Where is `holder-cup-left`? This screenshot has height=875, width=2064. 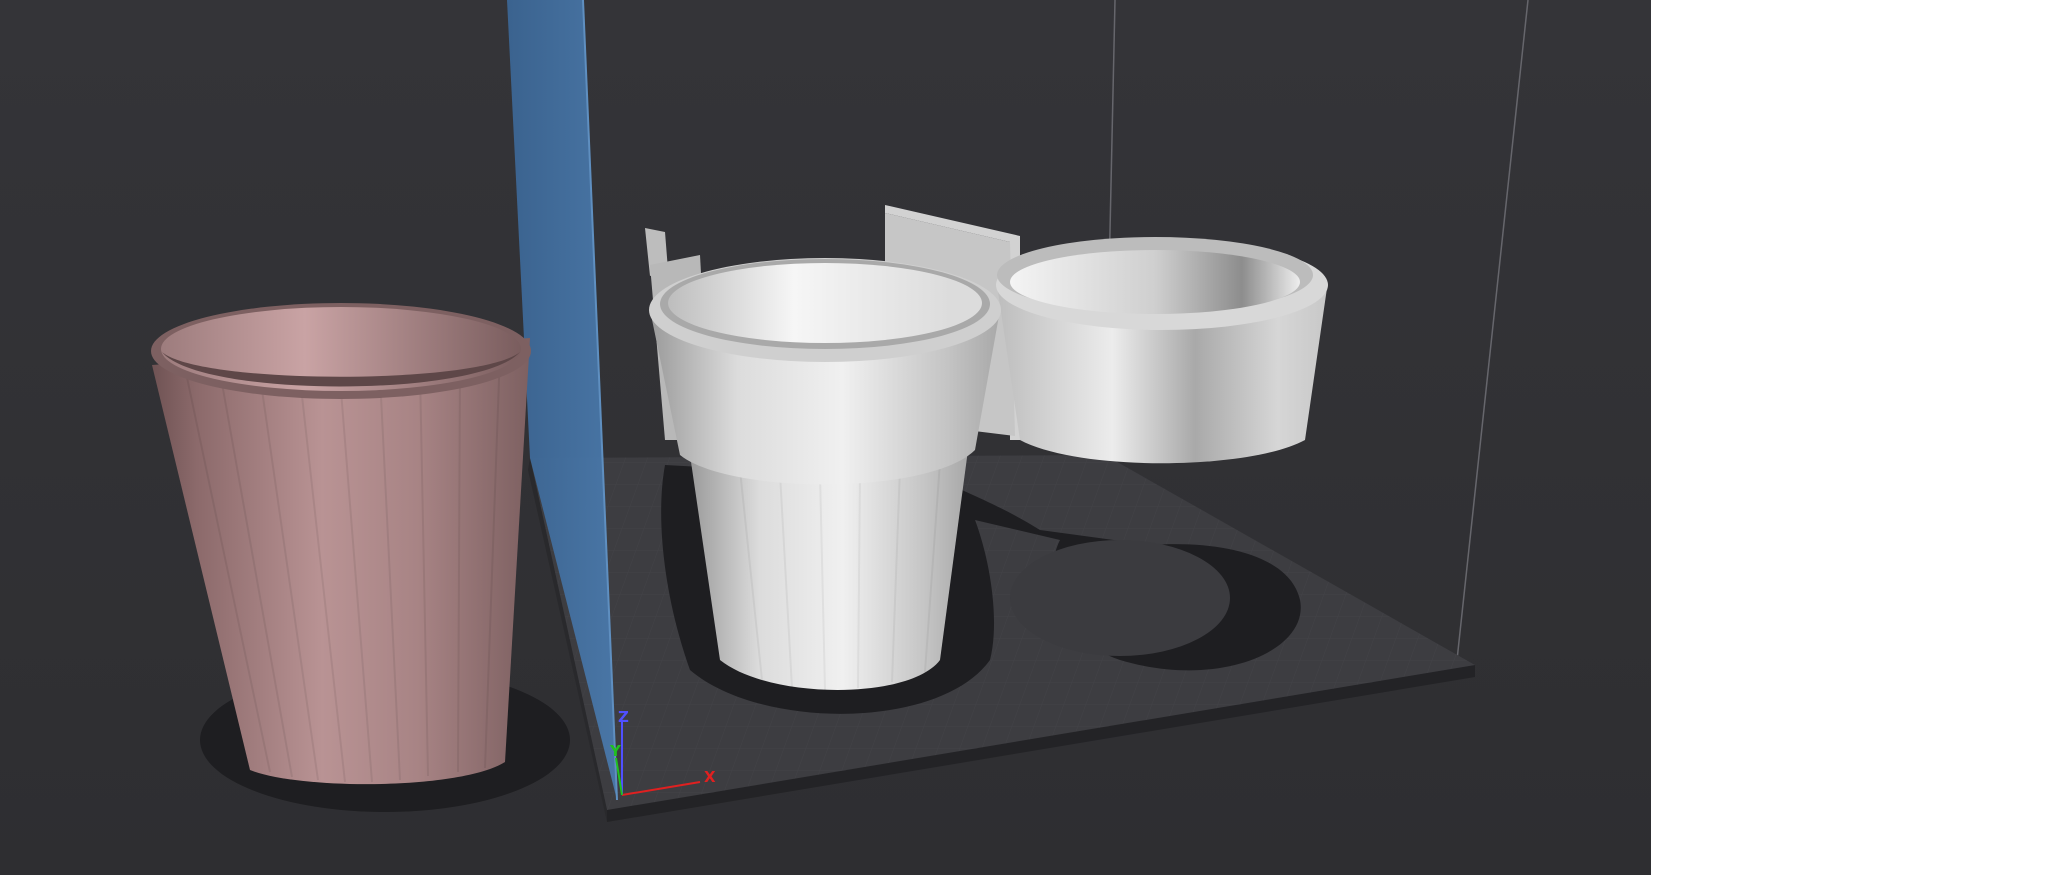
holder-cup-left is located at coordinates (825, 371).